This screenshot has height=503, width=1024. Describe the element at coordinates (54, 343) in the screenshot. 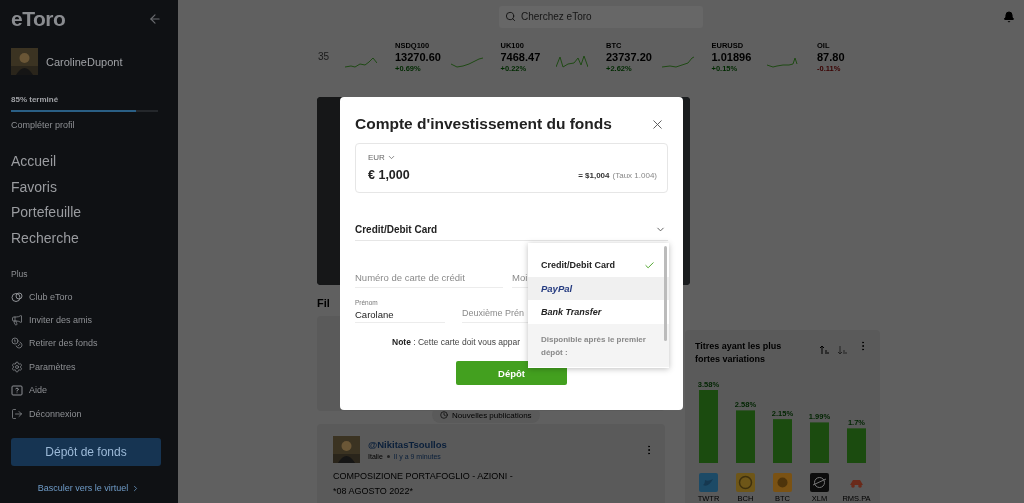

I see `menu-item: Retirer des fonds` at that location.